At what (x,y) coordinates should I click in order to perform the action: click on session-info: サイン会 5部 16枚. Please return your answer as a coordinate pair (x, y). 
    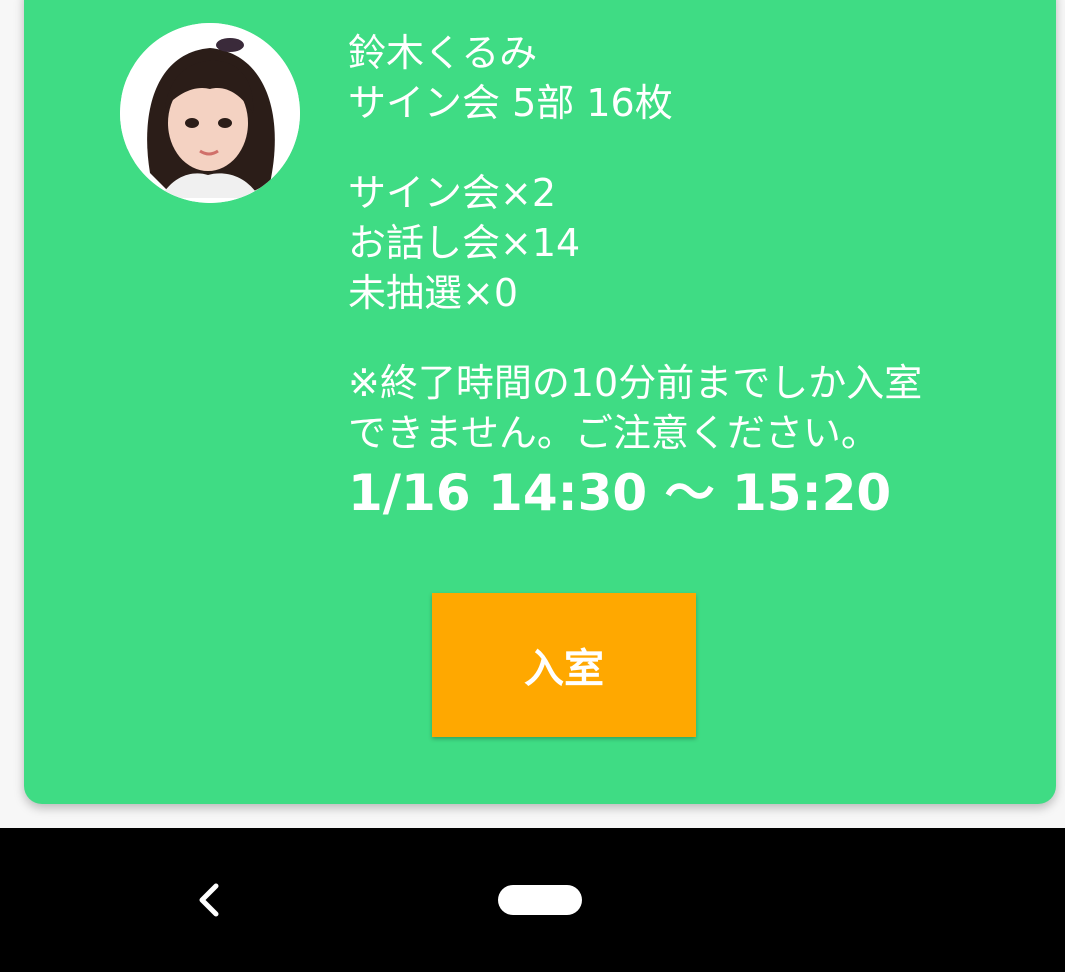
    Looking at the image, I should click on (510, 103).